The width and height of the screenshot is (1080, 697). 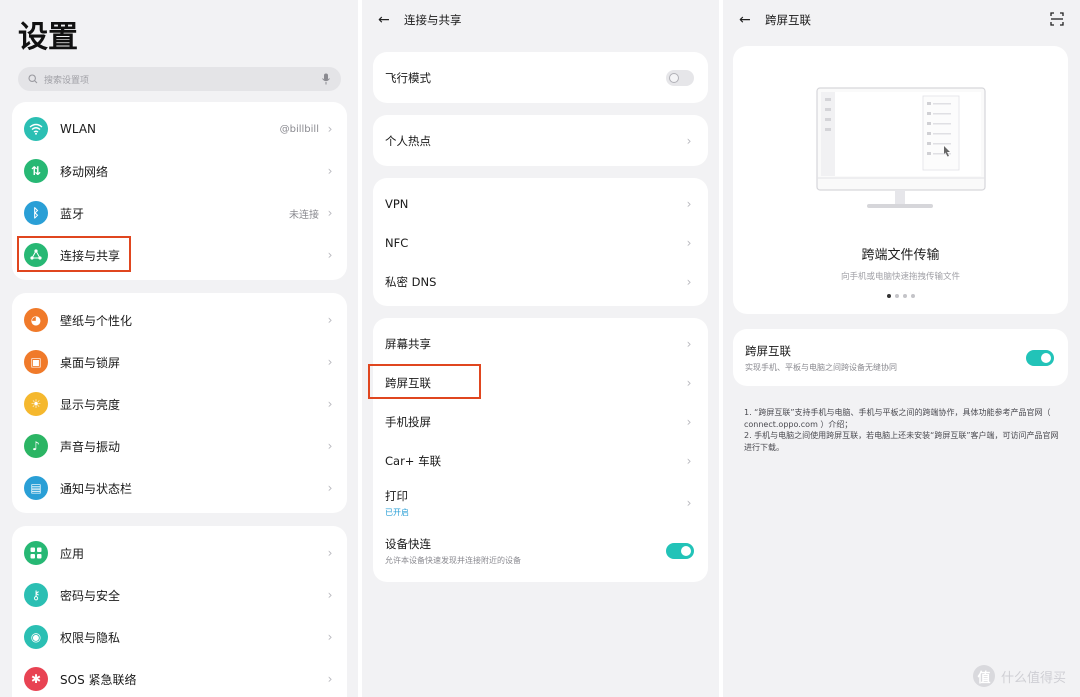 What do you see at coordinates (299, 129) in the screenshot?
I see `wlan-value: @billbill` at bounding box center [299, 129].